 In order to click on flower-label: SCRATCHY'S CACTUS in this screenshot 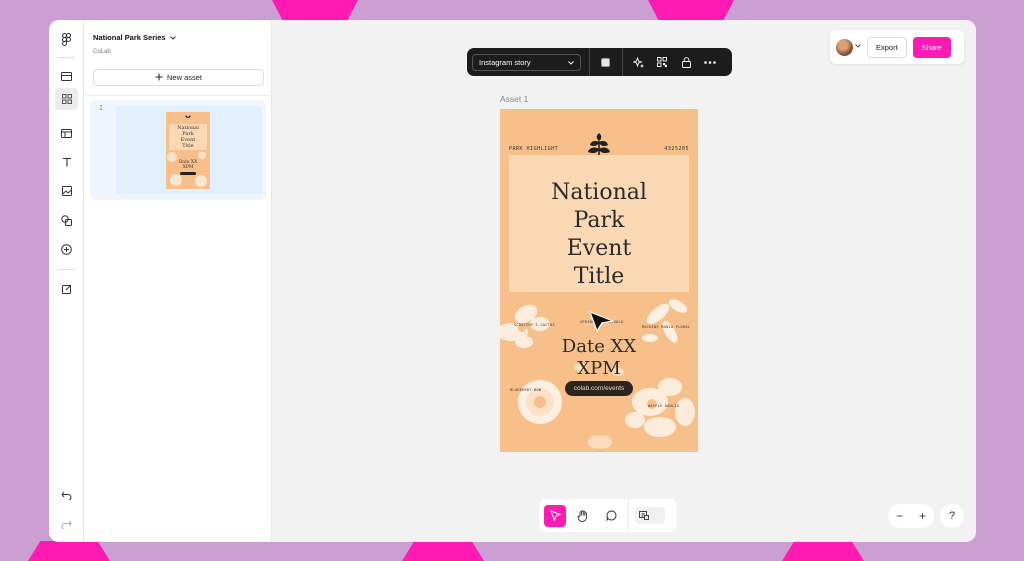, I will do `click(534, 325)`.